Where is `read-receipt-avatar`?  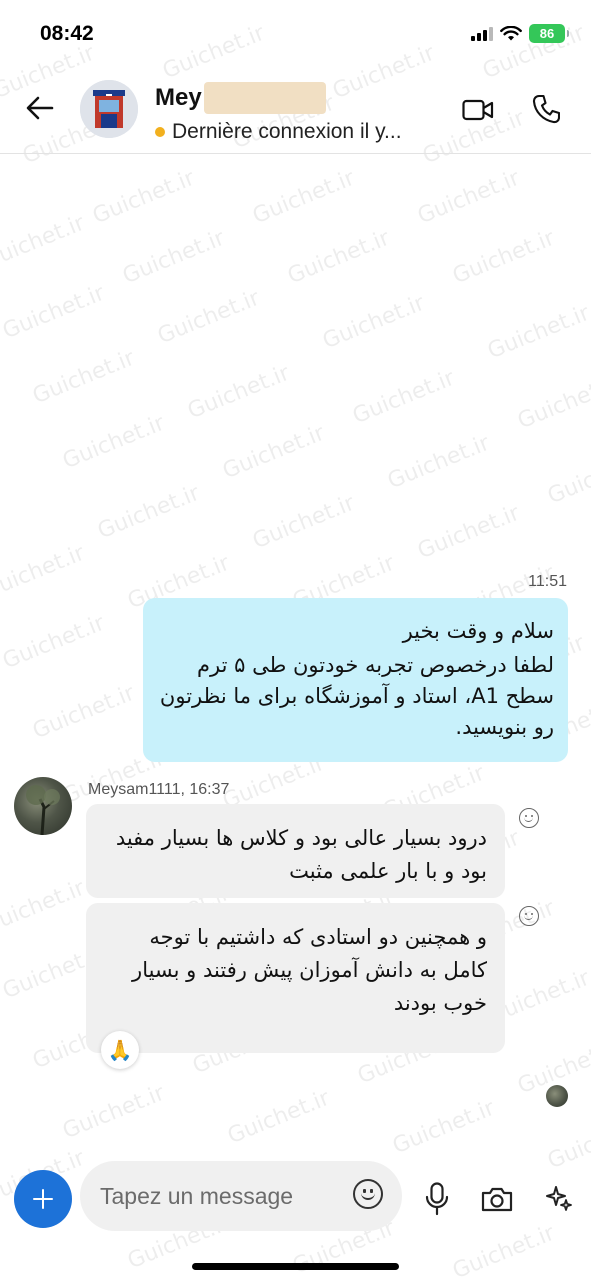 read-receipt-avatar is located at coordinates (557, 1096).